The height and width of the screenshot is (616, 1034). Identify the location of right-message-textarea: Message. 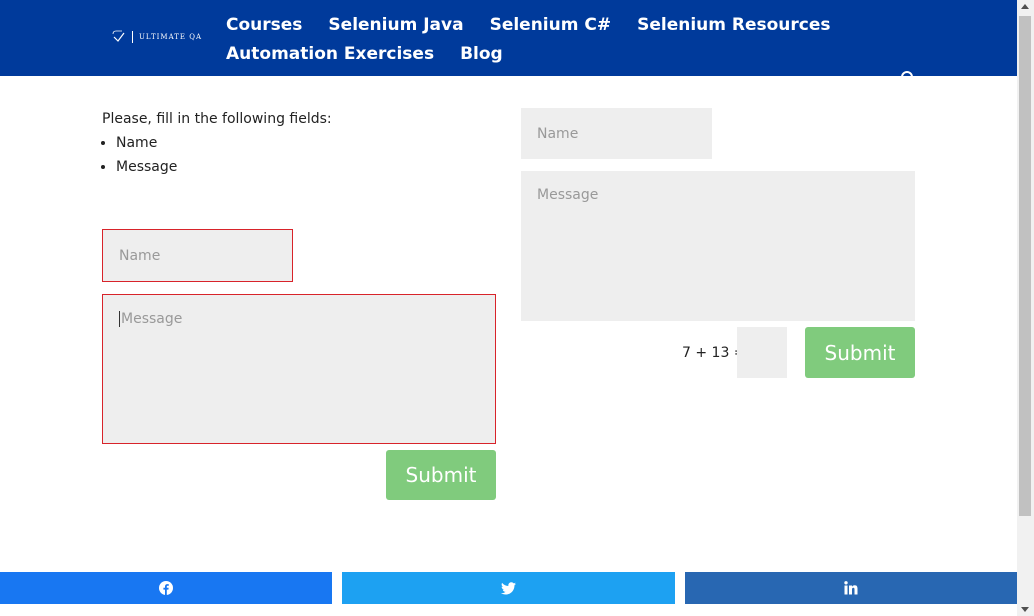
(718, 246).